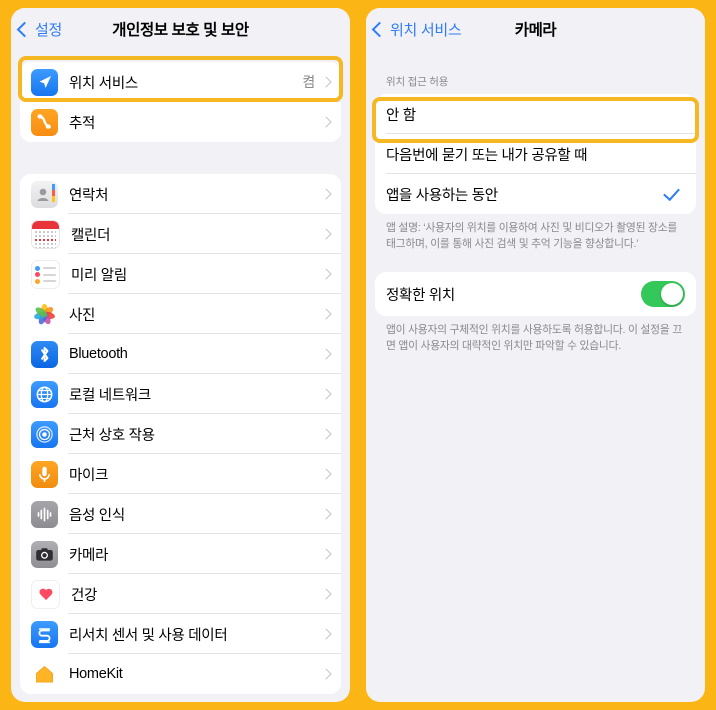 Image resolution: width=716 pixels, height=710 pixels. Describe the element at coordinates (487, 155) in the screenshot. I see `option-label: 다음번에 묻기 또는 내가 공유할 때` at that location.